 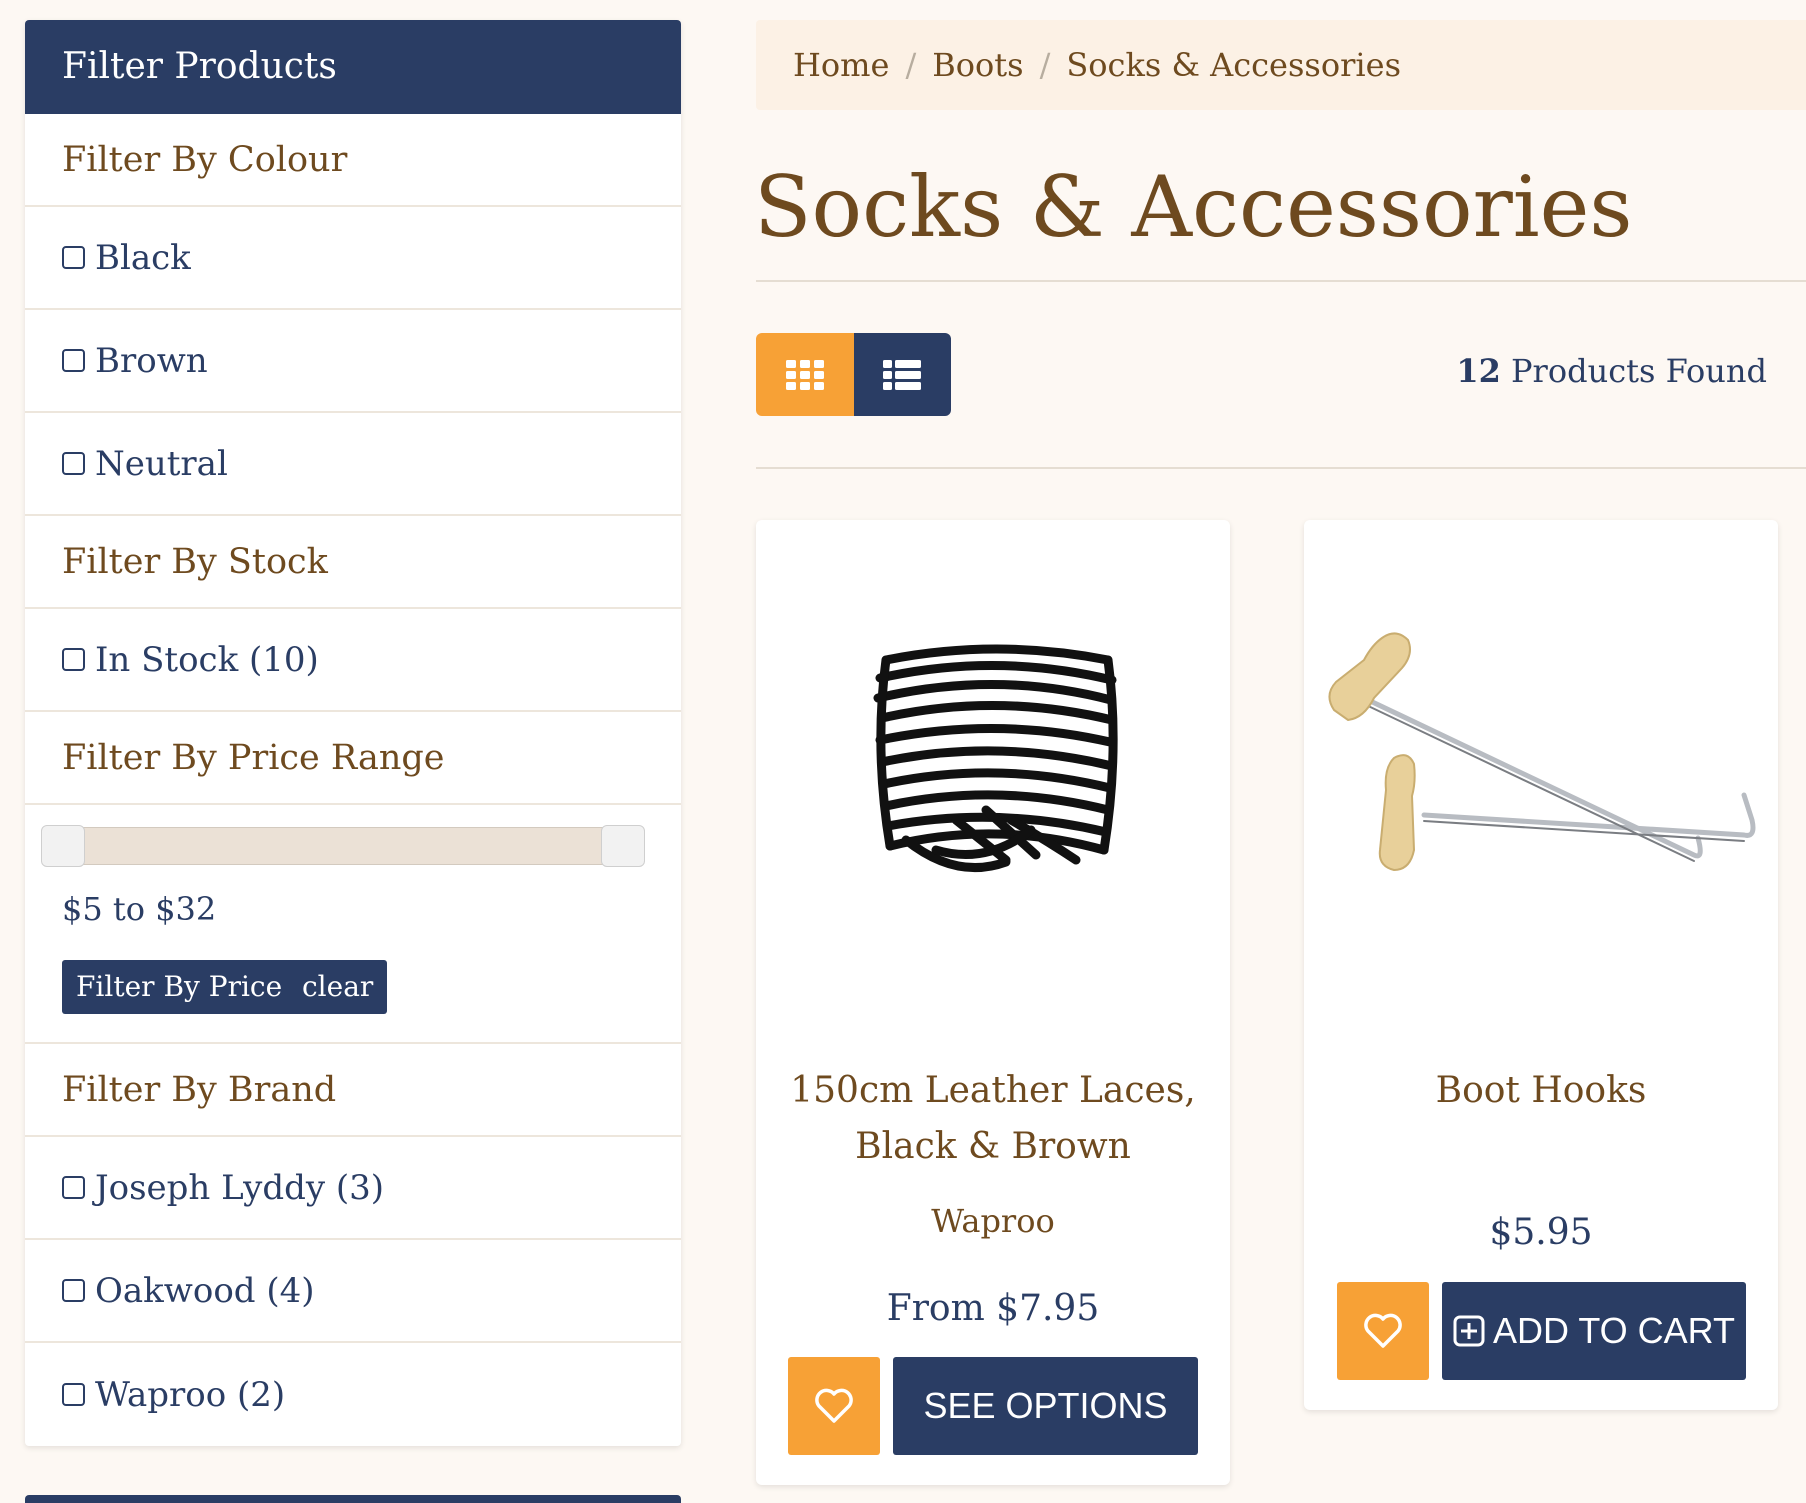 What do you see at coordinates (353, 258) in the screenshot?
I see `filter-colour-black: Black` at bounding box center [353, 258].